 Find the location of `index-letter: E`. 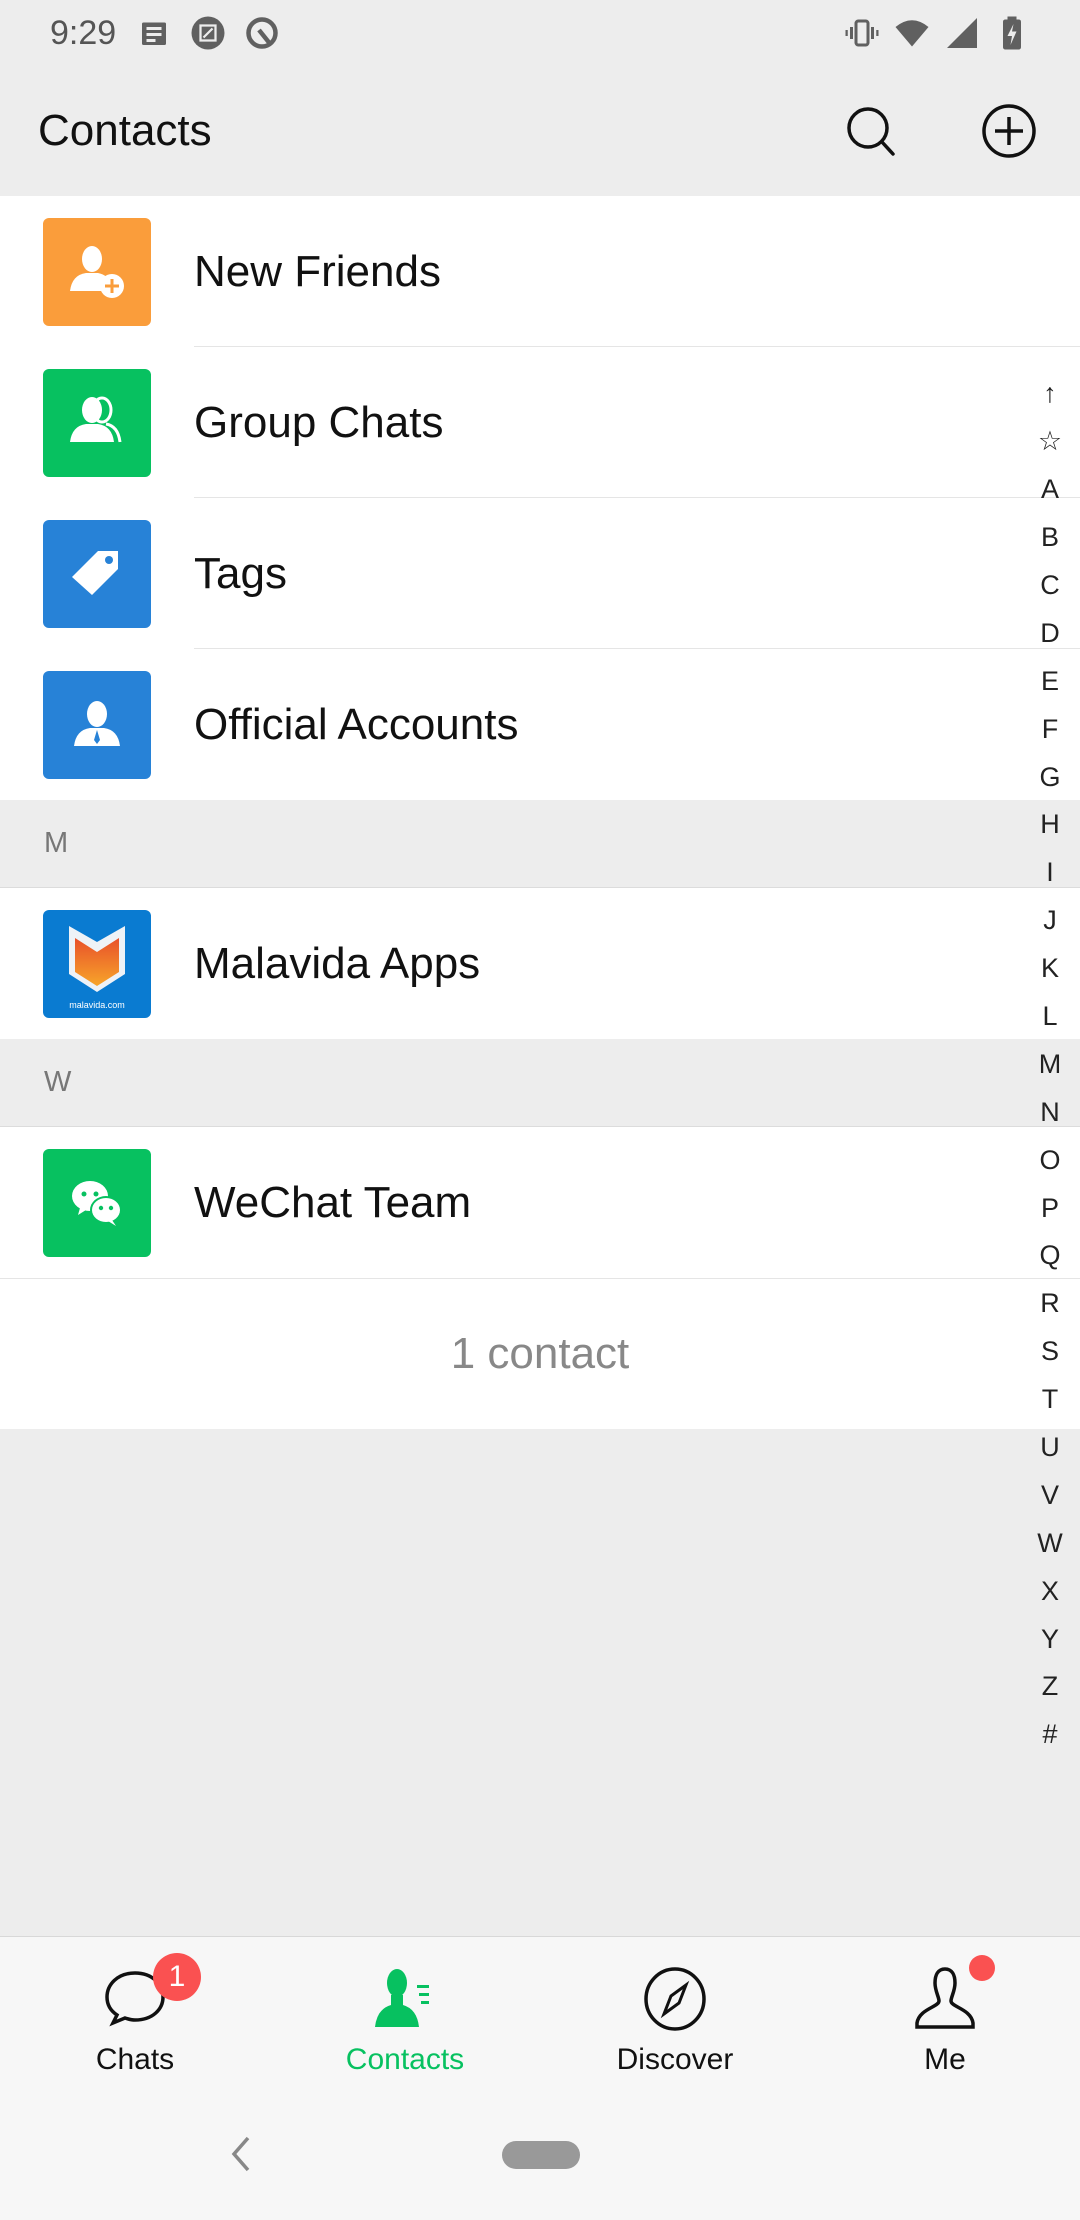

index-letter: E is located at coordinates (1050, 681).